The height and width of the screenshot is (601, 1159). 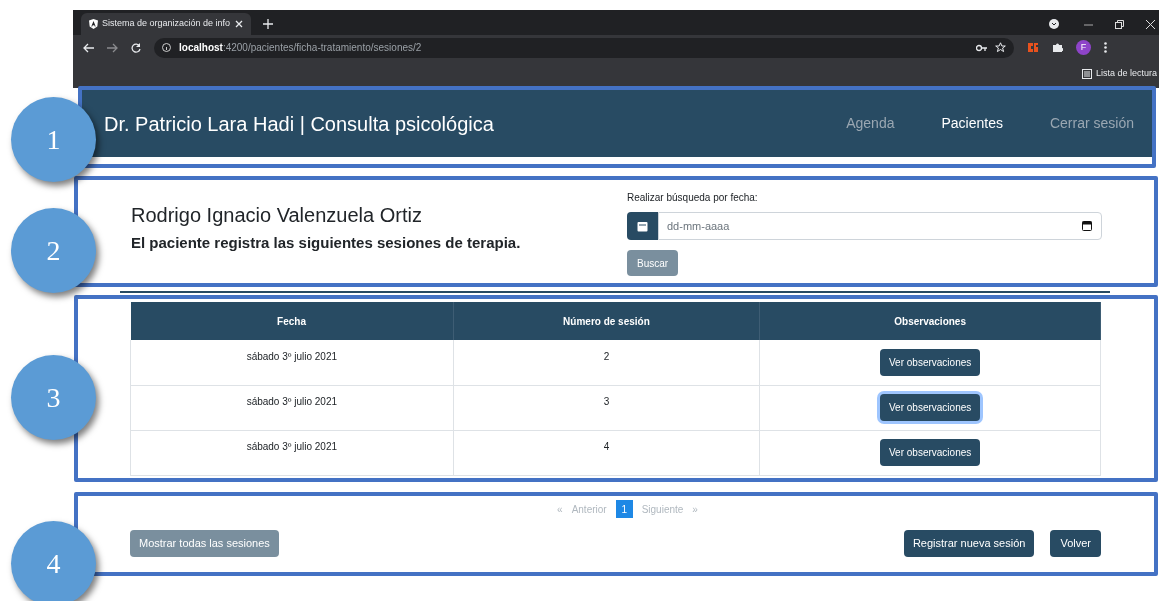 What do you see at coordinates (1083, 47) in the screenshot?
I see `profile-avatar: F` at bounding box center [1083, 47].